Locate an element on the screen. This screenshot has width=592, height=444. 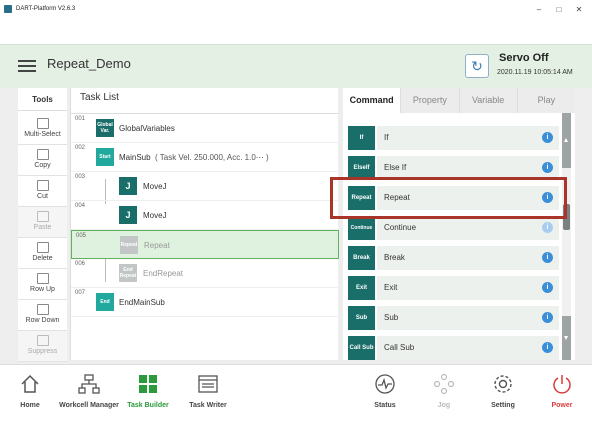
tool-label: Paste is located at coordinates (42, 227).